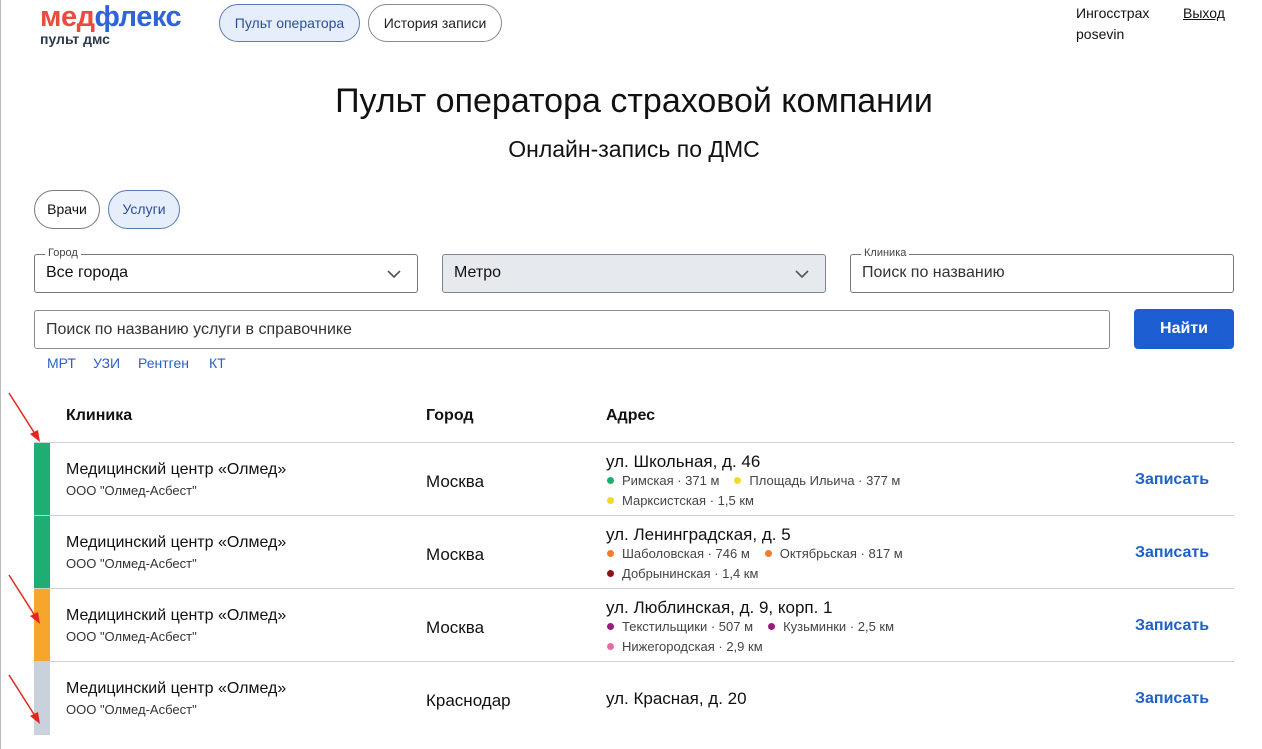  What do you see at coordinates (67, 209) in the screenshot?
I see `chip-doctors: Врачи` at bounding box center [67, 209].